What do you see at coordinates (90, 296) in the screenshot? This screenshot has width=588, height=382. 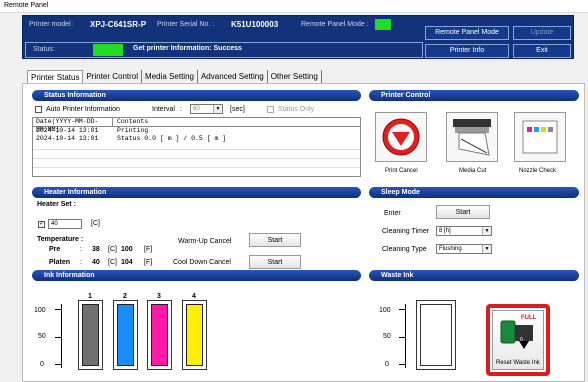 I see `ink-bar-label: 1` at bounding box center [90, 296].